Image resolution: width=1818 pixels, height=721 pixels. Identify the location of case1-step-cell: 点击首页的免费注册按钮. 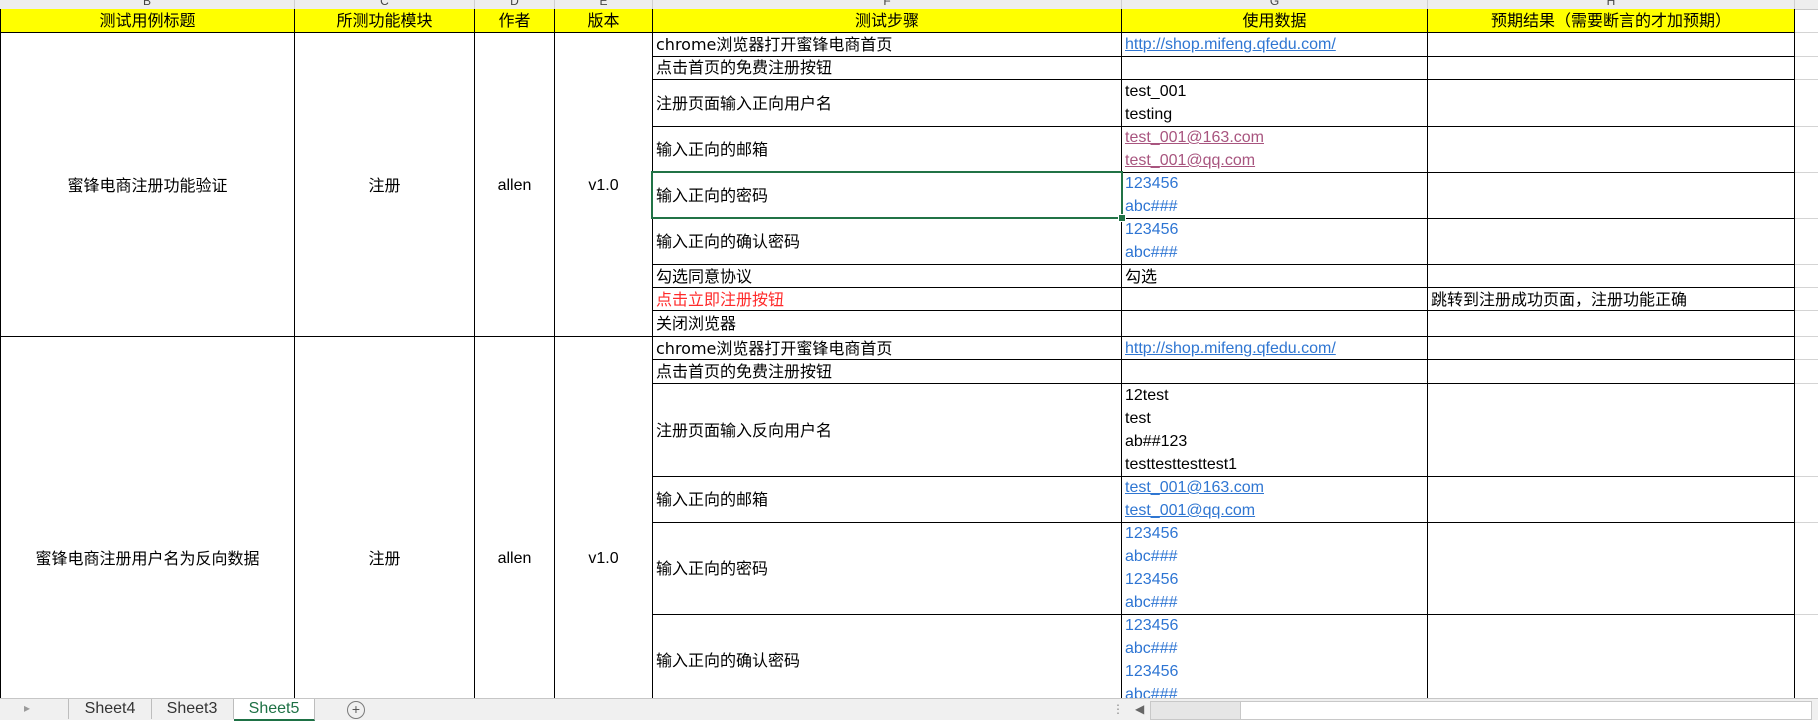
(744, 67).